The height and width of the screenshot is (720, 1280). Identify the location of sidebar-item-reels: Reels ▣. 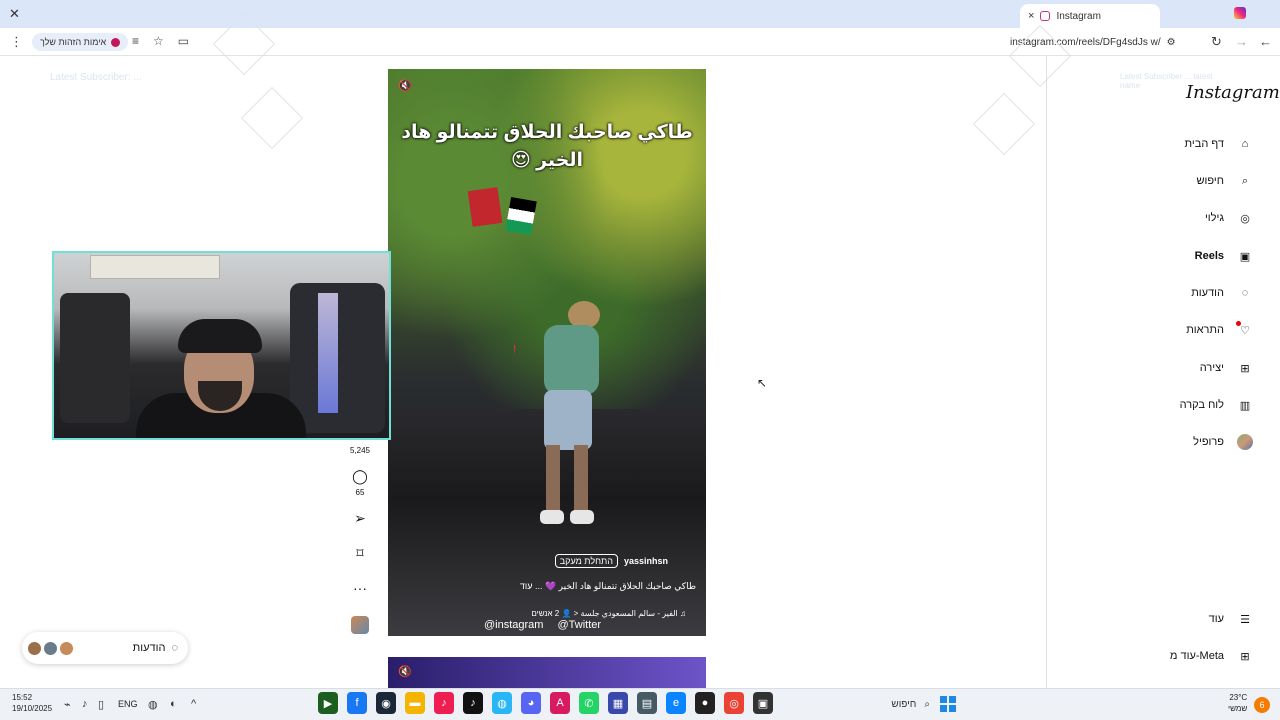
(1224, 256).